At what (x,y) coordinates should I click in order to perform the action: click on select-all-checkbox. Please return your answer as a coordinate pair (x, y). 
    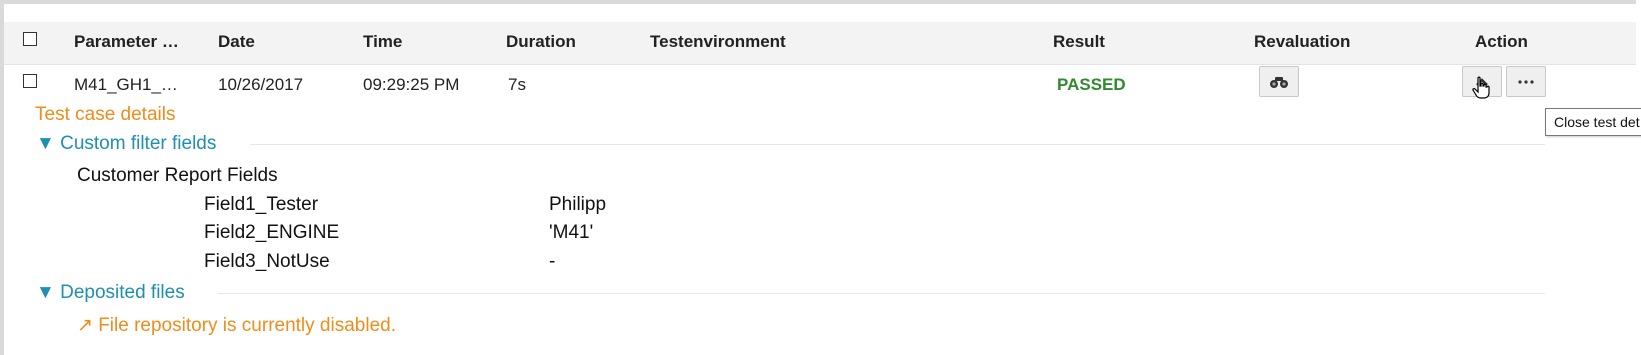
    Looking at the image, I should click on (30, 39).